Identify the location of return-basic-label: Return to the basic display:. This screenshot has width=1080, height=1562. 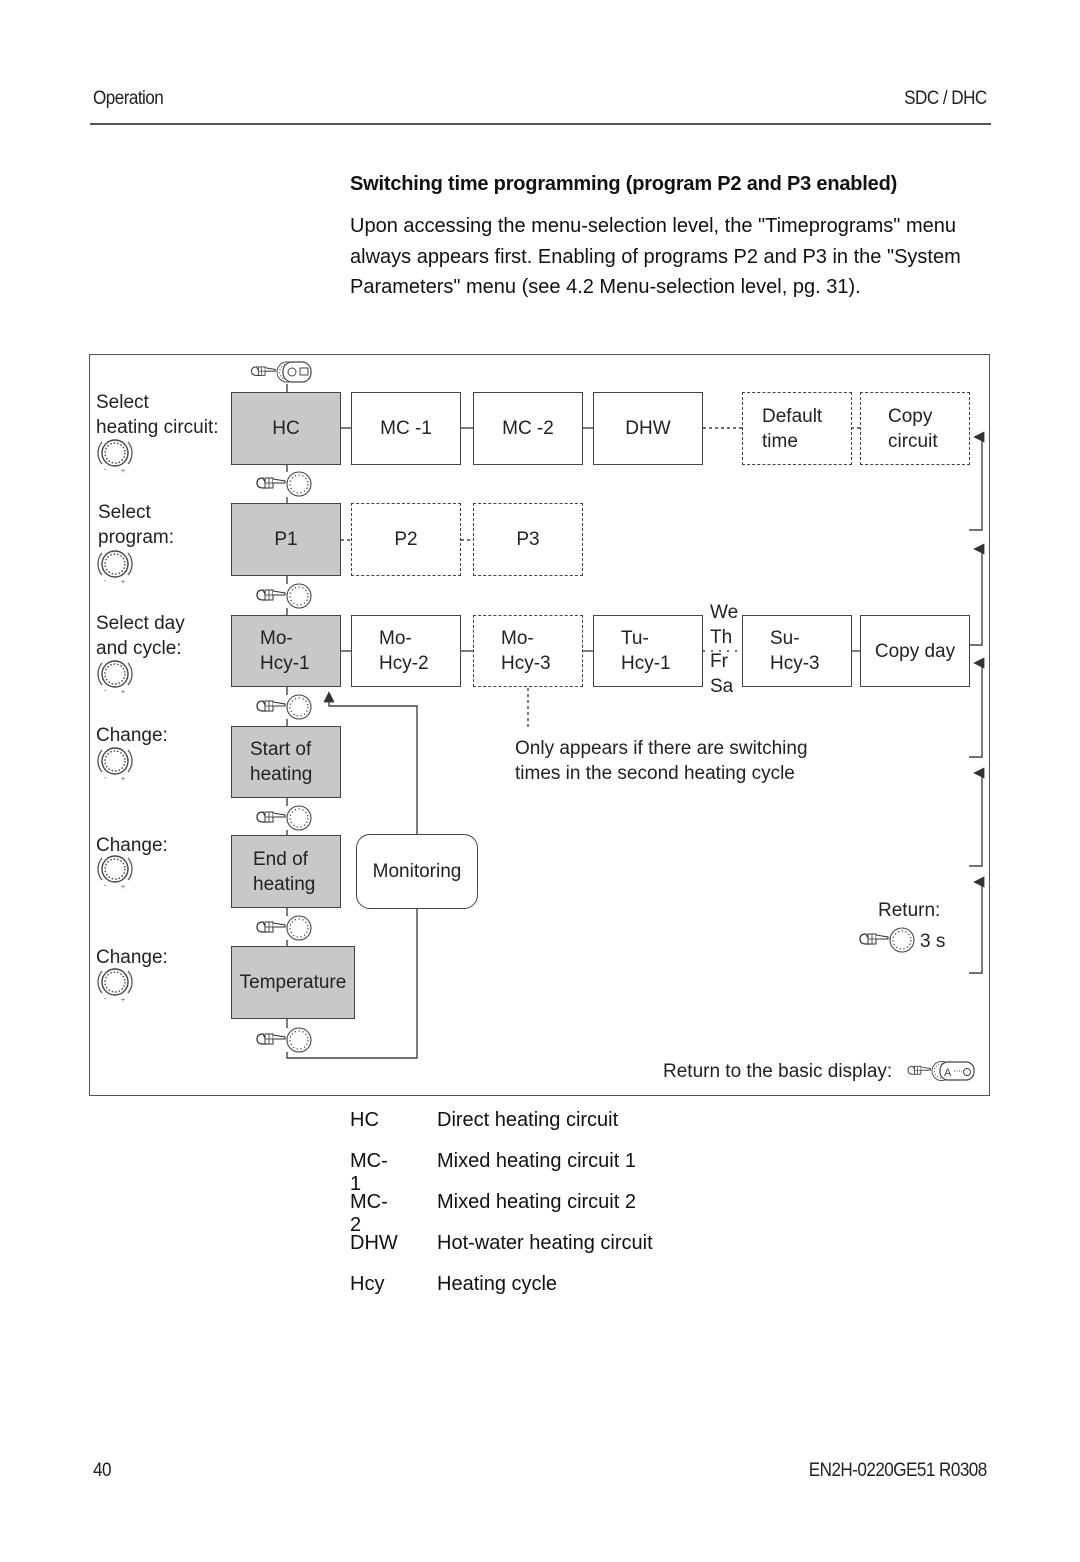
(778, 1071).